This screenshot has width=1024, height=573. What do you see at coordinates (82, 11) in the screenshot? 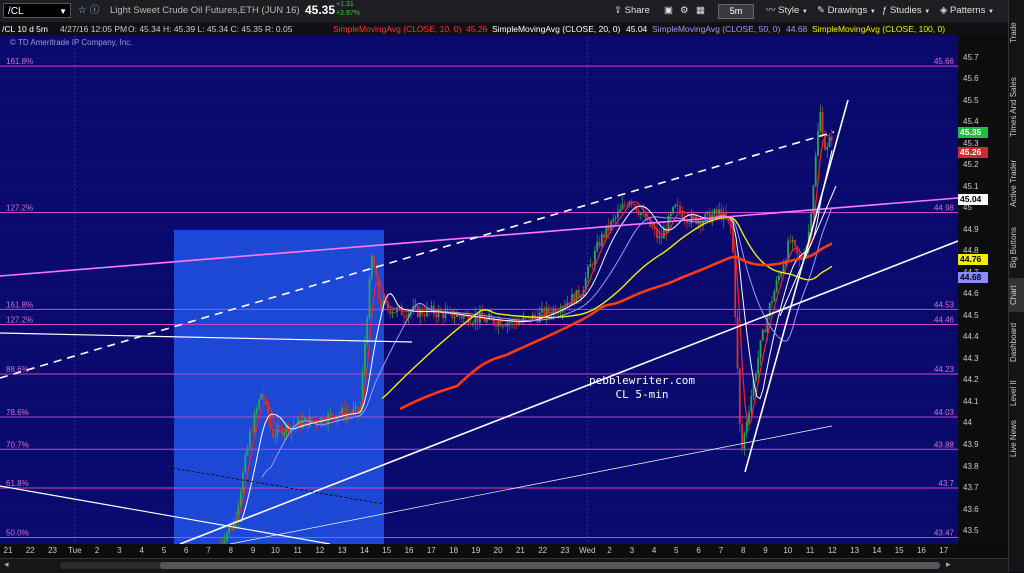
I see `favorite-icon: ☆` at bounding box center [82, 11].